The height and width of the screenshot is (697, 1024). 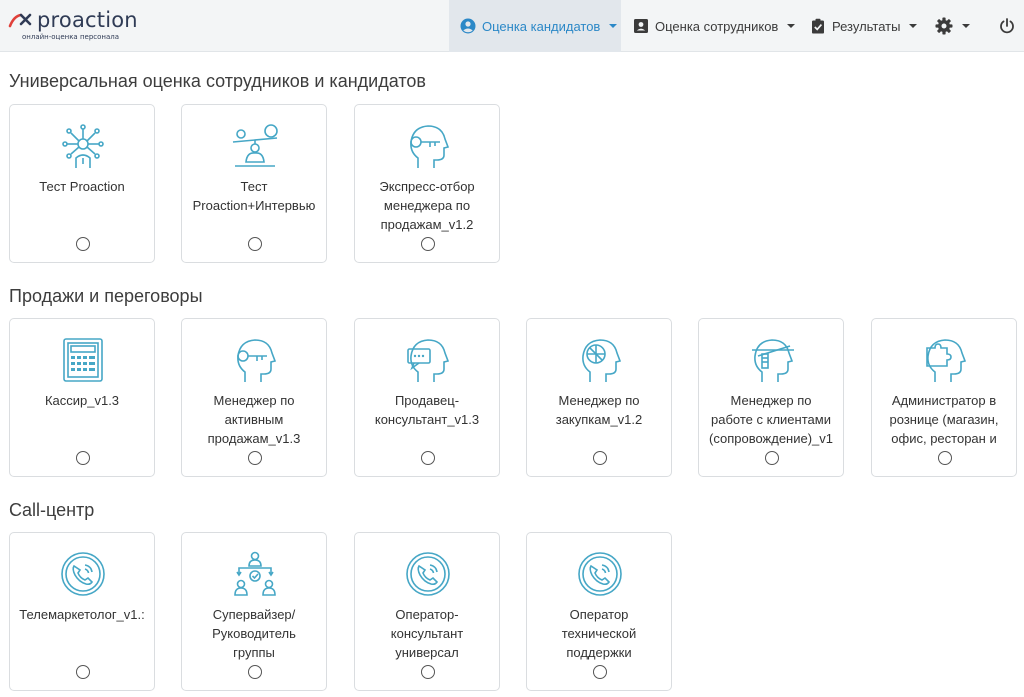 I want to click on card-label: Кассир_v1.3, so click(x=82, y=400).